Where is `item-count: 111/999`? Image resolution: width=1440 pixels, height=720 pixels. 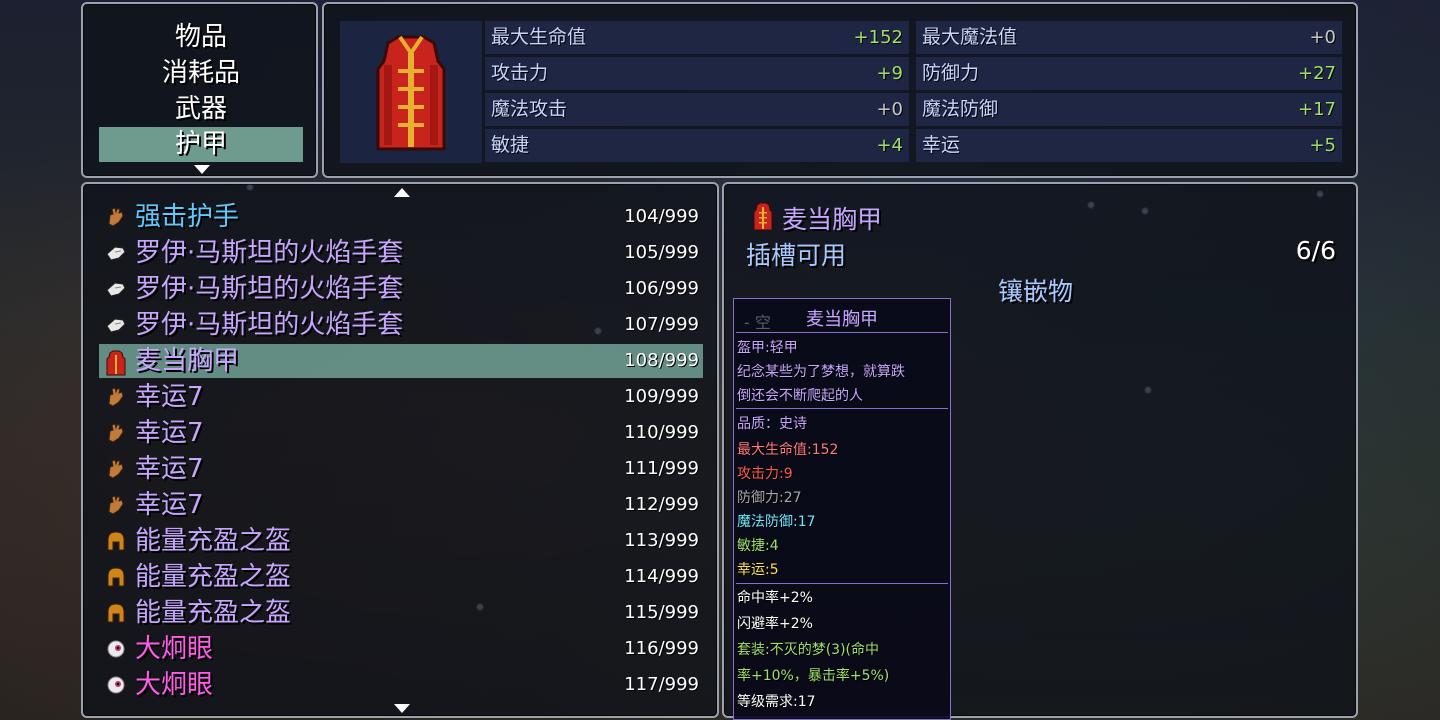
item-count: 111/999 is located at coordinates (661, 468).